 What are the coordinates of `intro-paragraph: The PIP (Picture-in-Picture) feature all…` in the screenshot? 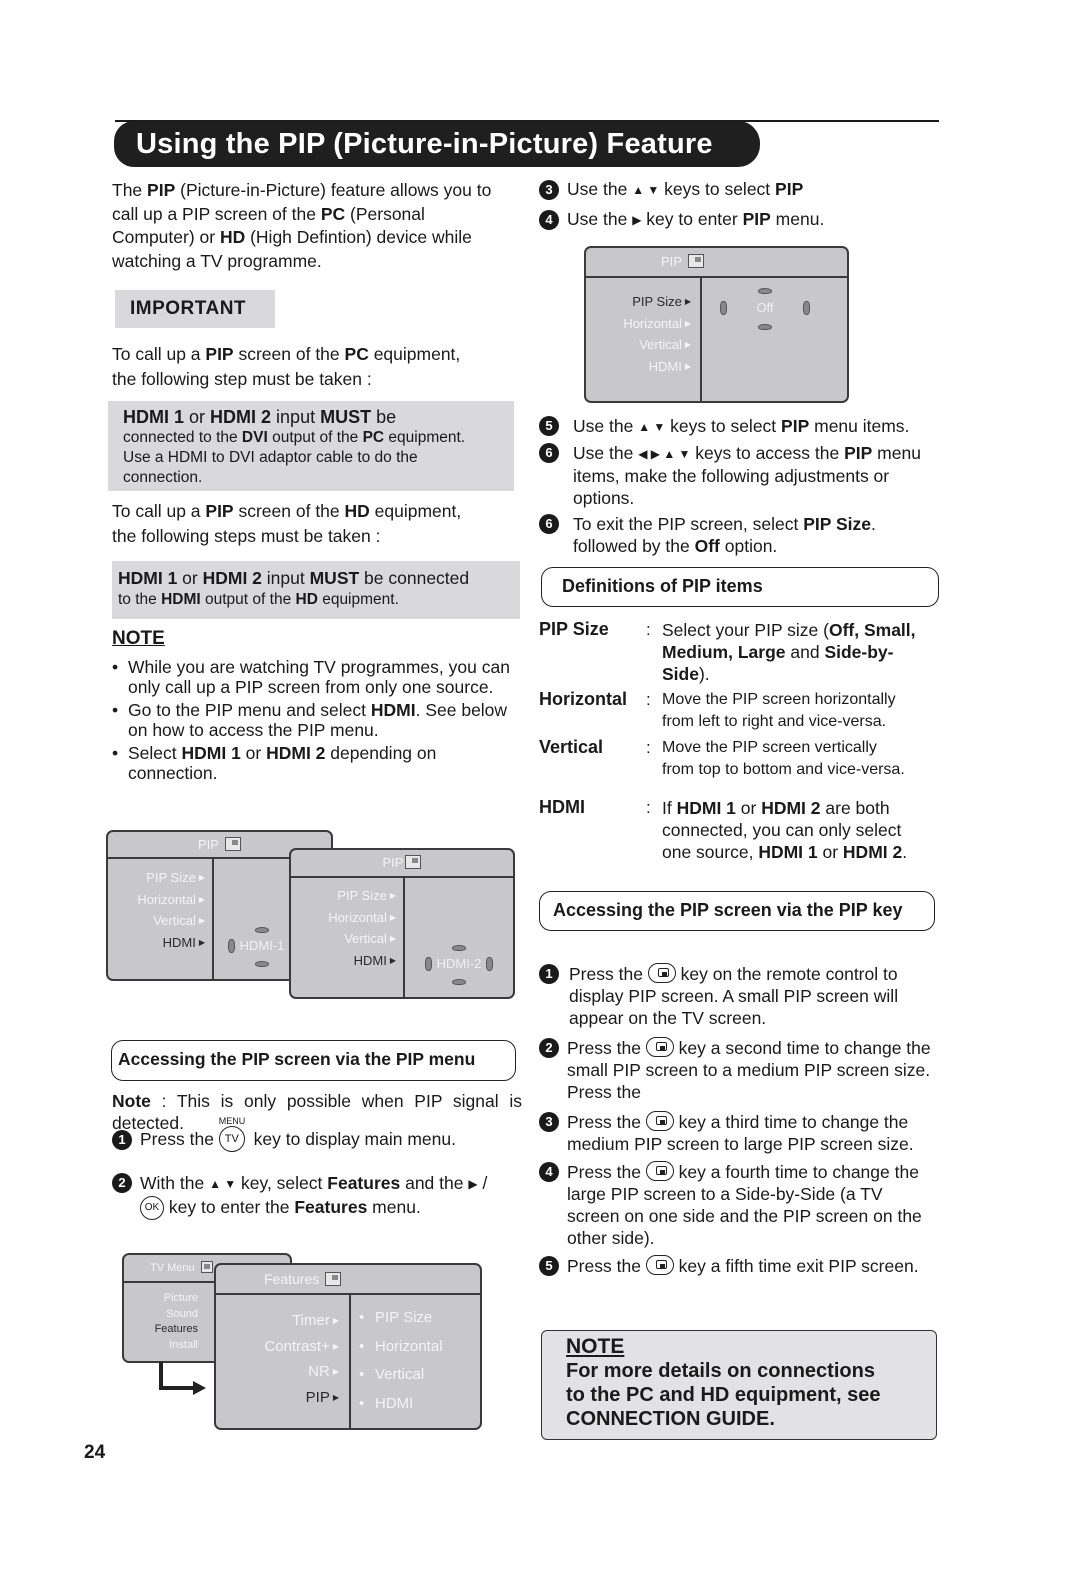 It's located at (312, 226).